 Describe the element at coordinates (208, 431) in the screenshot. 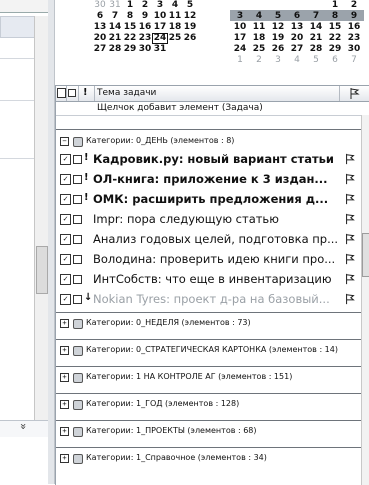

I see `group-header: + Категории: 1_ПРОЕКТЫ (элементов : 68)` at that location.